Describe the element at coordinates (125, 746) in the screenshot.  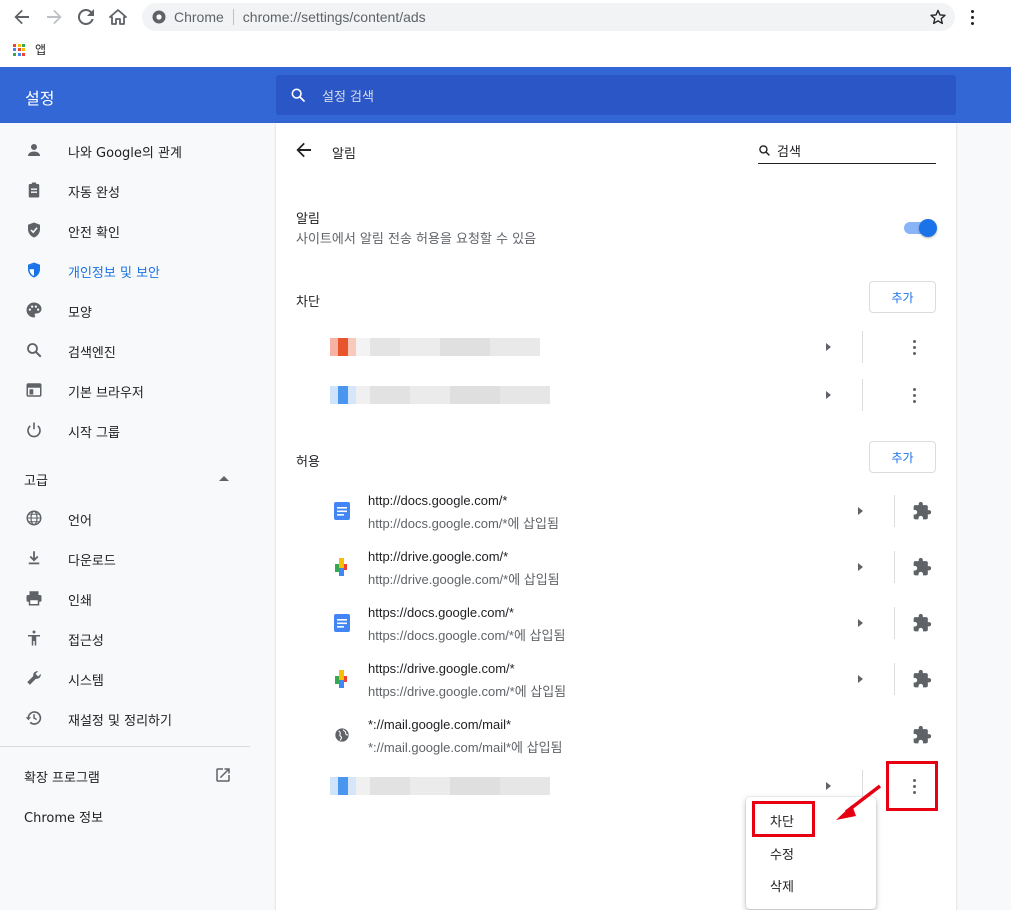
I see `sidebar-divider` at that location.